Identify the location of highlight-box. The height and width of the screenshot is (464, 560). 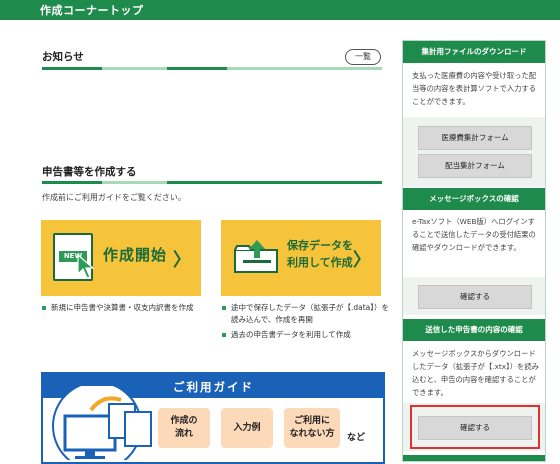
(475, 427).